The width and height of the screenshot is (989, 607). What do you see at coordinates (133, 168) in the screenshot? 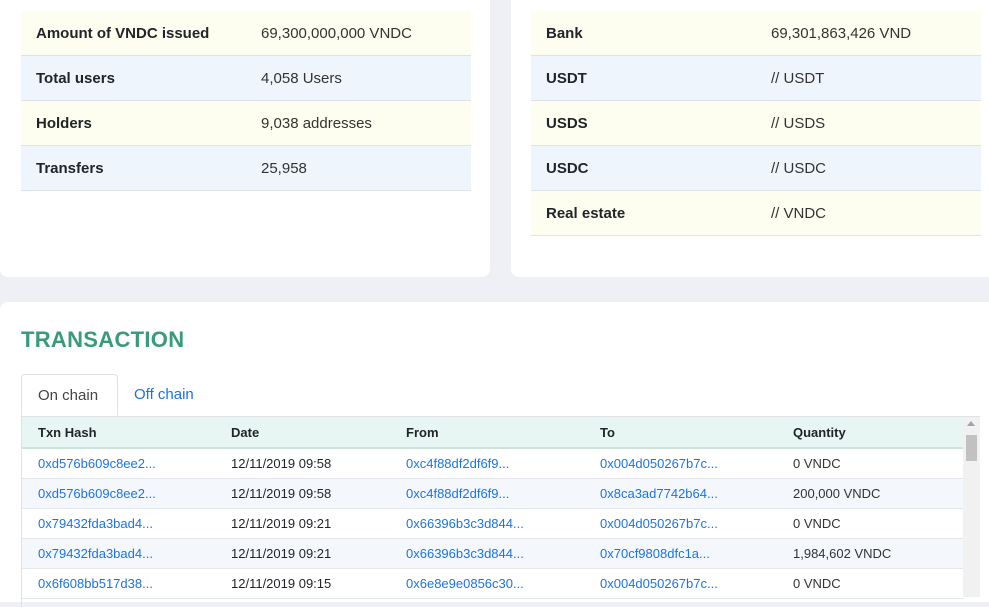
I see `stat-label: Transfers` at bounding box center [133, 168].